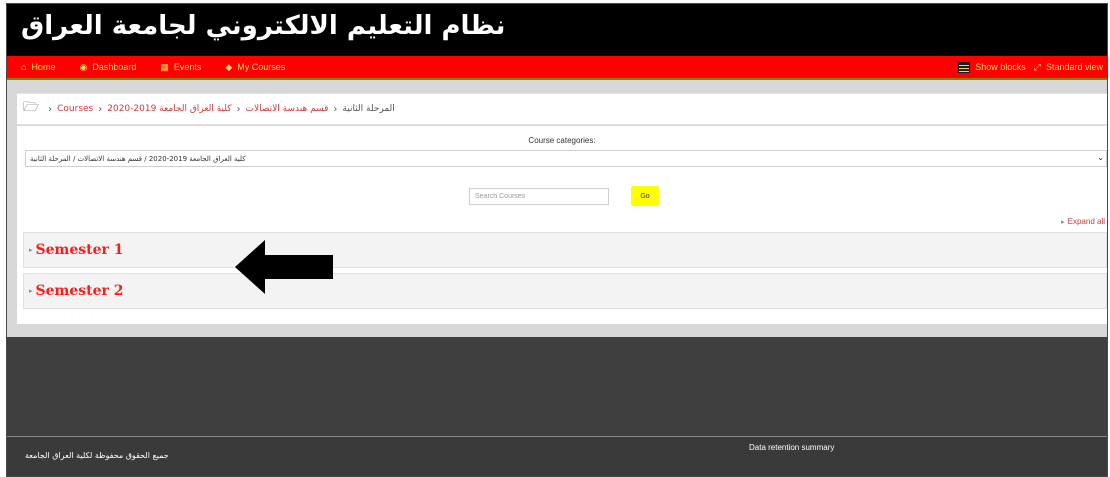 This screenshot has width=1110, height=477. What do you see at coordinates (187, 67) in the screenshot?
I see `nav-events-label: Events` at bounding box center [187, 67].